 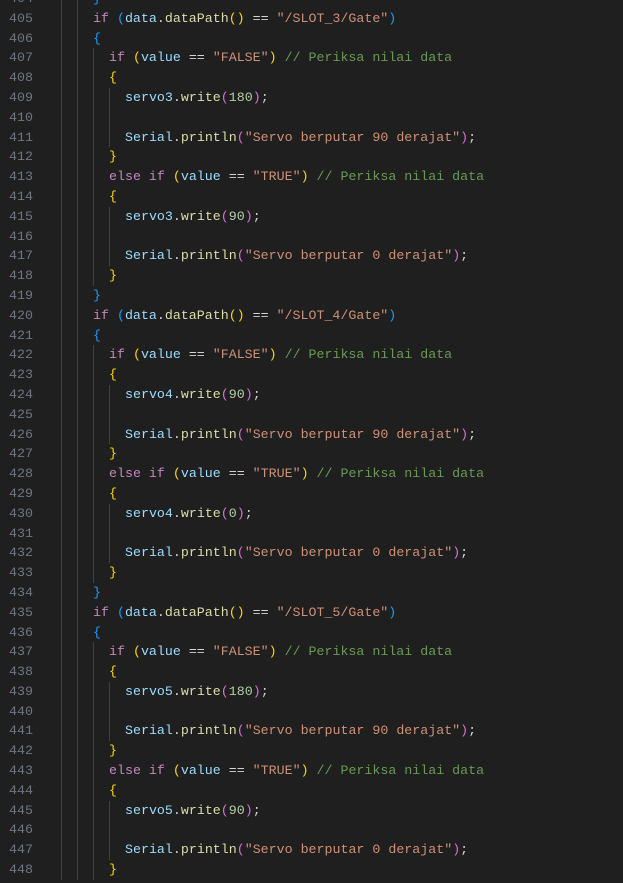 What do you see at coordinates (311, 276) in the screenshot?
I see `code-line: 418}` at bounding box center [311, 276].